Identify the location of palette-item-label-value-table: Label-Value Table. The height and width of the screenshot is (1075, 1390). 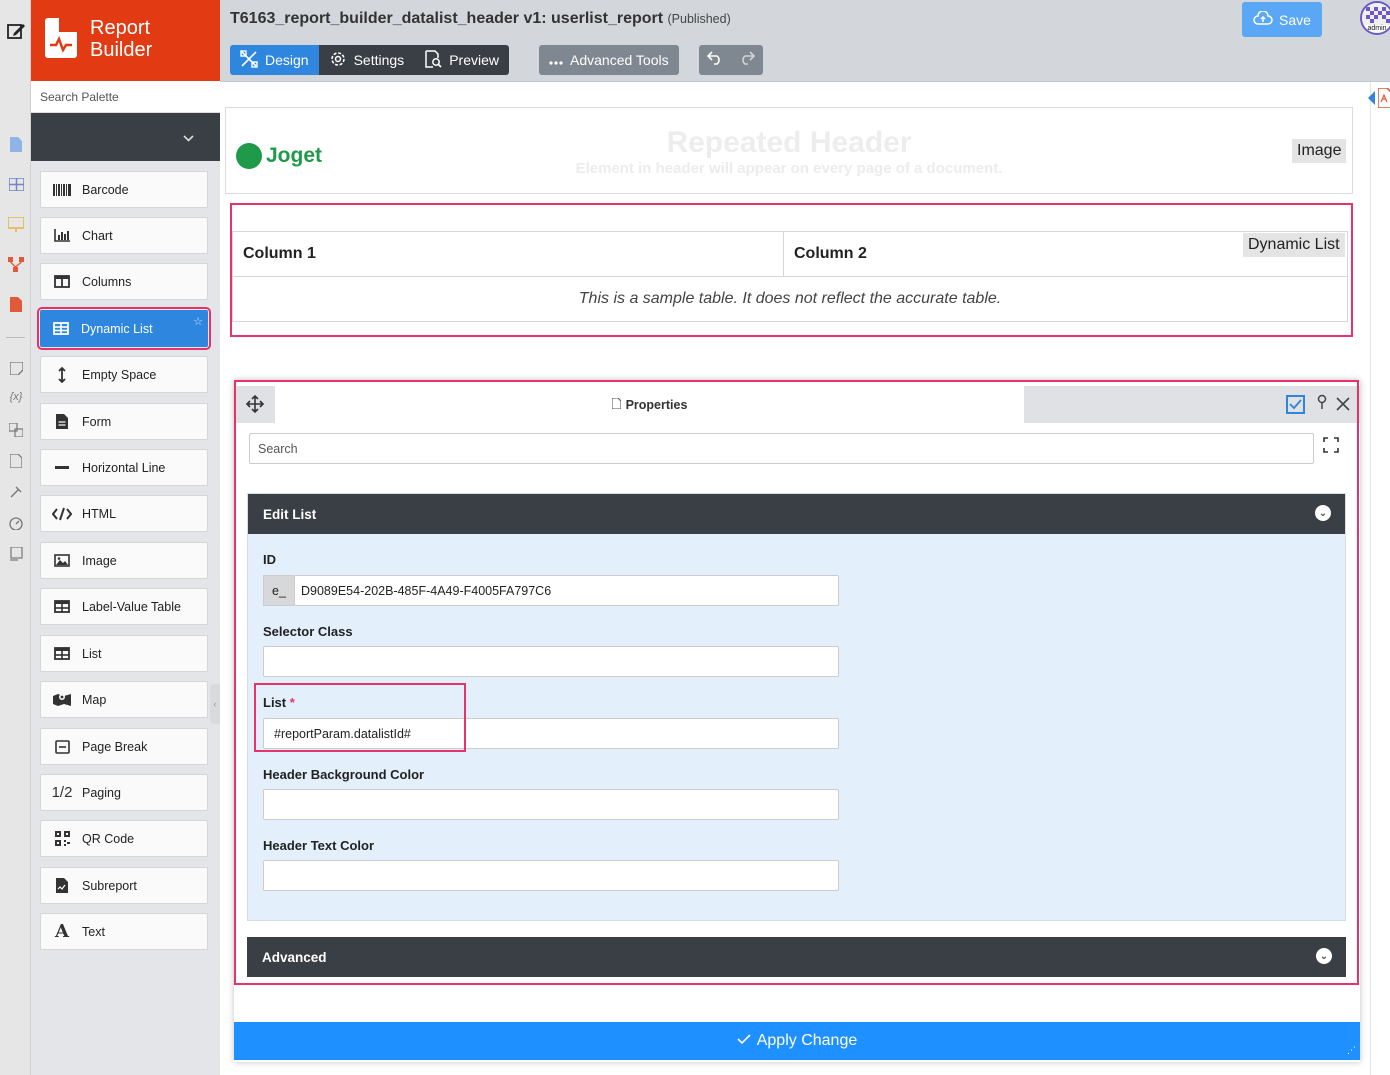
(124, 606).